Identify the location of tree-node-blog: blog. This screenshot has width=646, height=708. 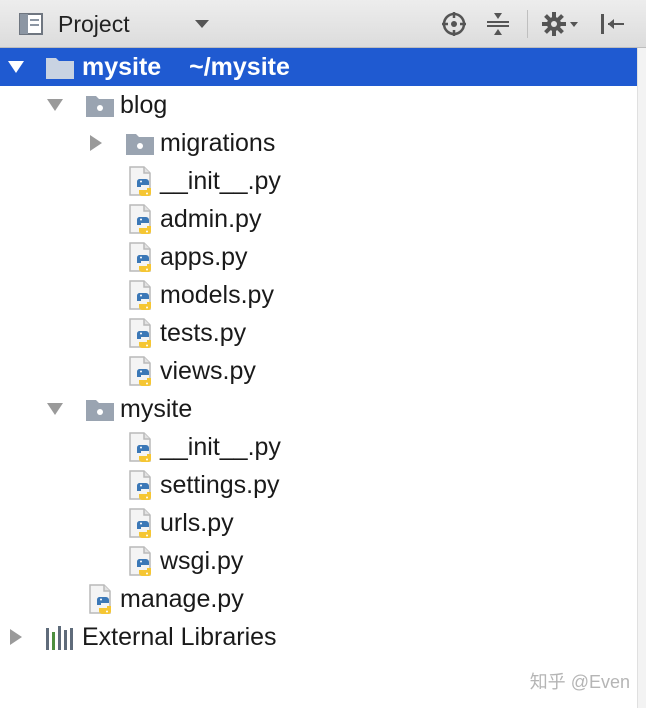
(318, 105).